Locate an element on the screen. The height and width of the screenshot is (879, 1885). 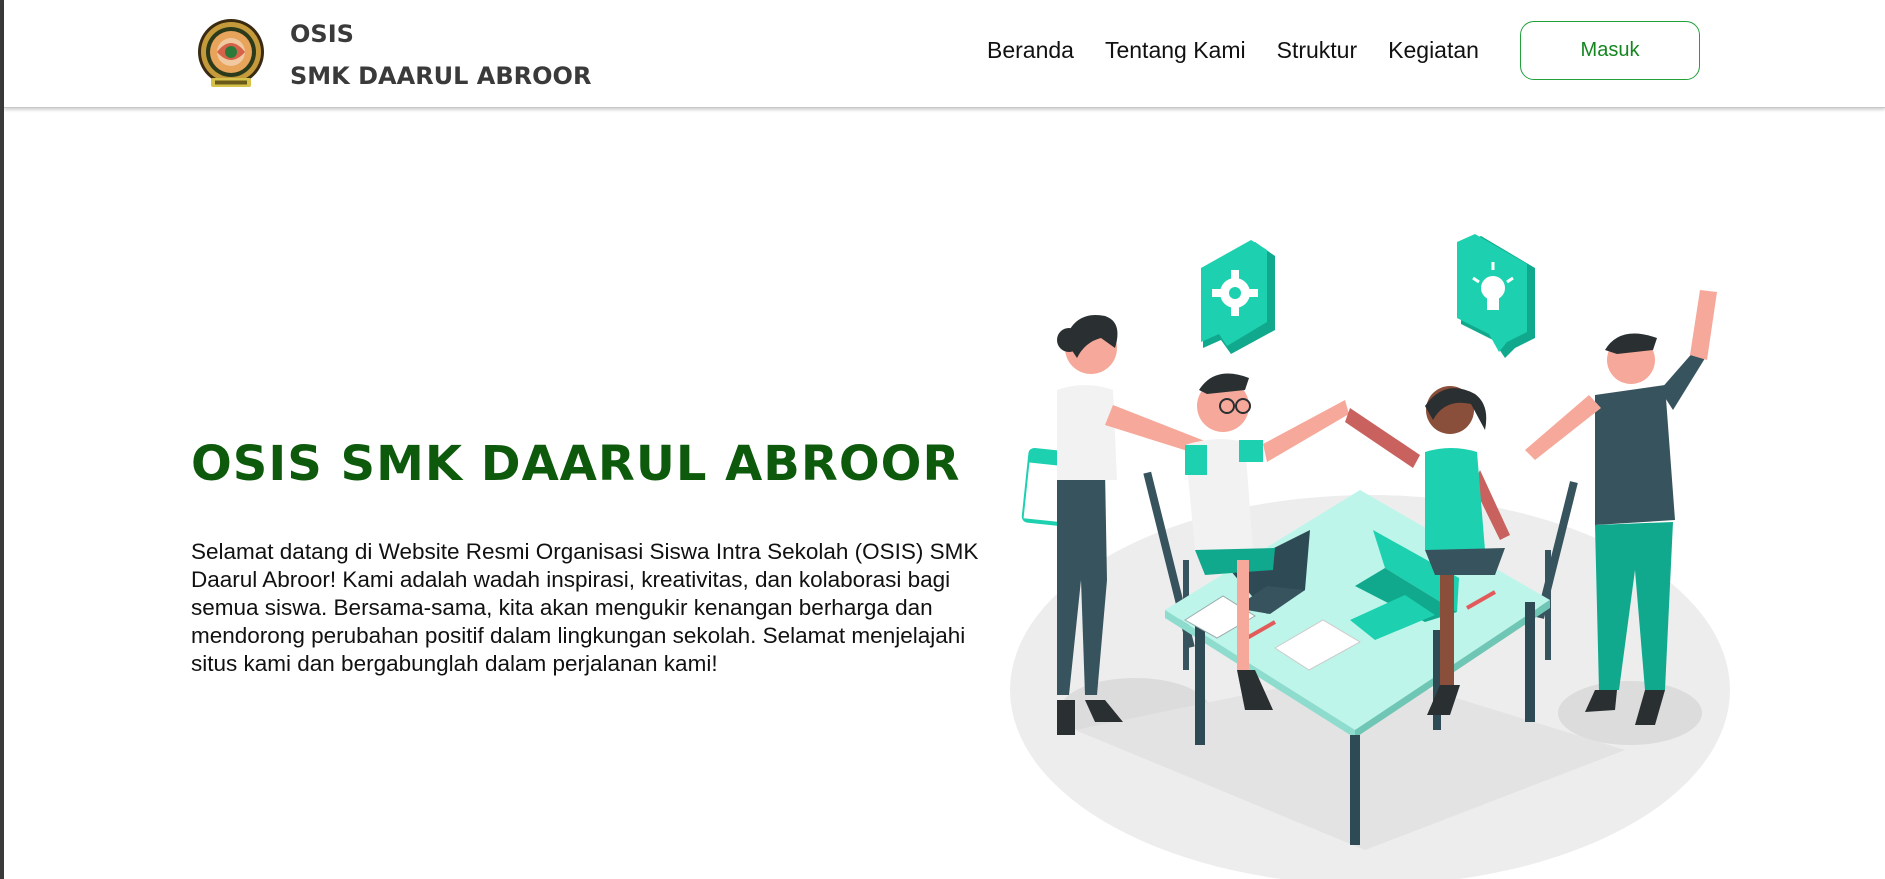
nav-link-beranda: Beranda is located at coordinates (1030, 50).